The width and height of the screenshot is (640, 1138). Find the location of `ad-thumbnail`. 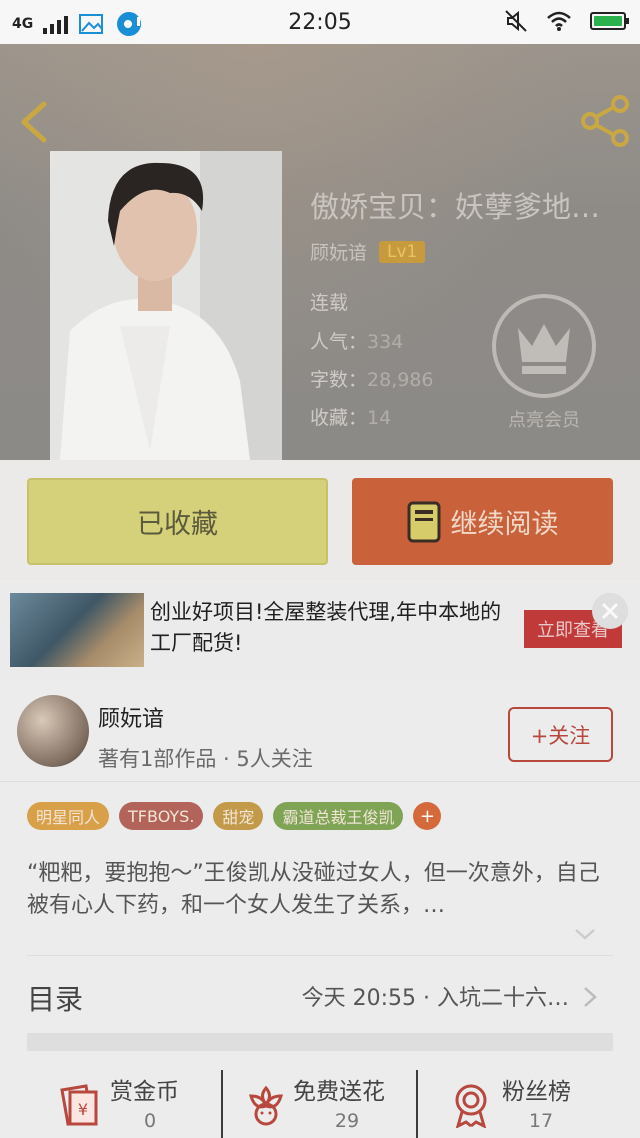

ad-thumbnail is located at coordinates (77, 630).